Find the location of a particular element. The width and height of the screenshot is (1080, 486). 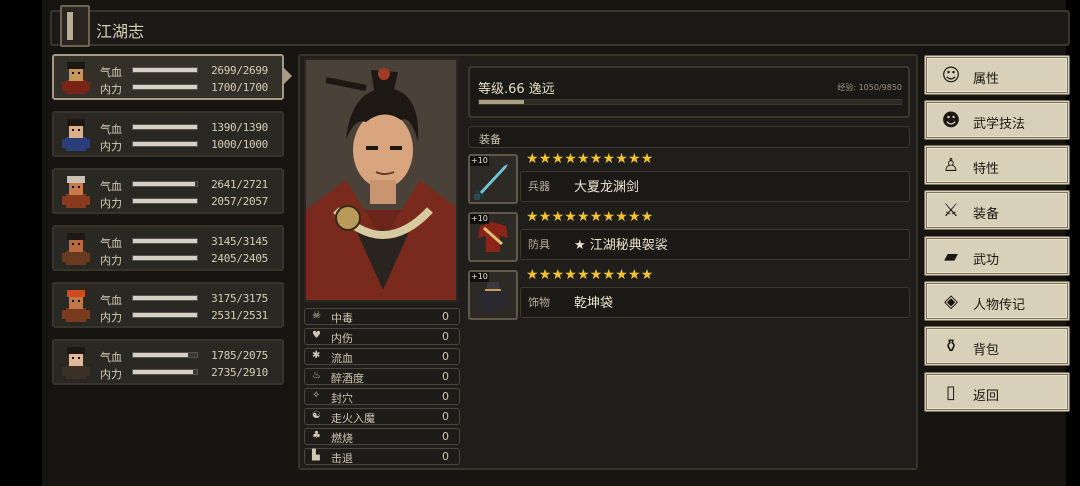

party-member-card: 气血 1390/1390 内力 1000/1000 is located at coordinates (168, 134).